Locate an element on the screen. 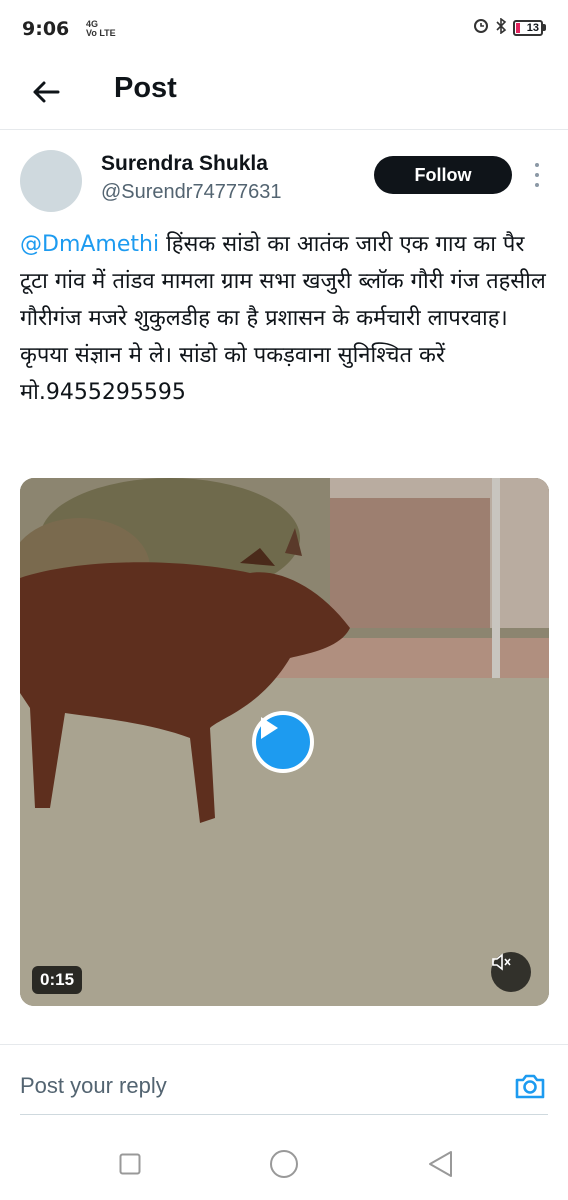 This screenshot has width=568, height=1200. status-icons: 13 is located at coordinates (509, 27).